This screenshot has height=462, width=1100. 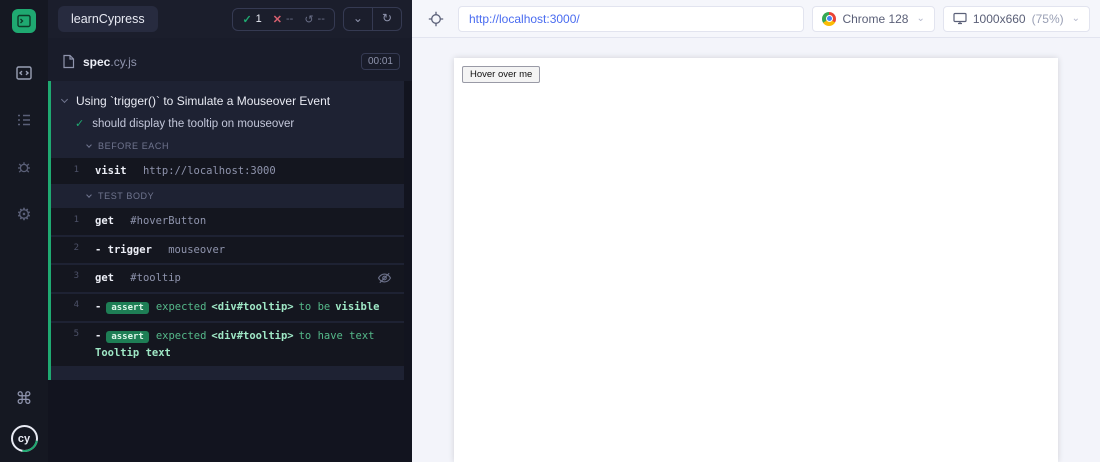 I want to click on runs-glyph-icon, so click(x=24, y=120).